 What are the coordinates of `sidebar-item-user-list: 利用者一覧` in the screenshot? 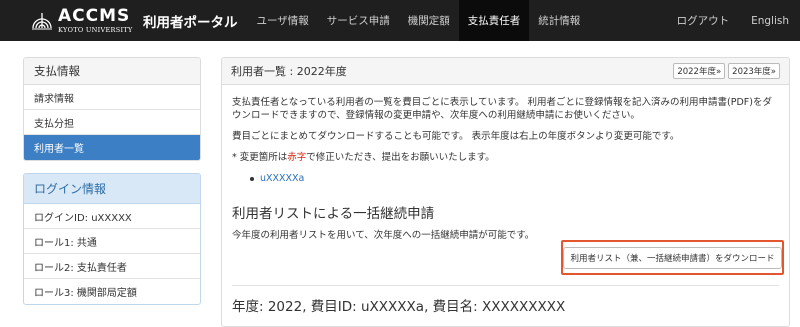 It's located at (112, 147).